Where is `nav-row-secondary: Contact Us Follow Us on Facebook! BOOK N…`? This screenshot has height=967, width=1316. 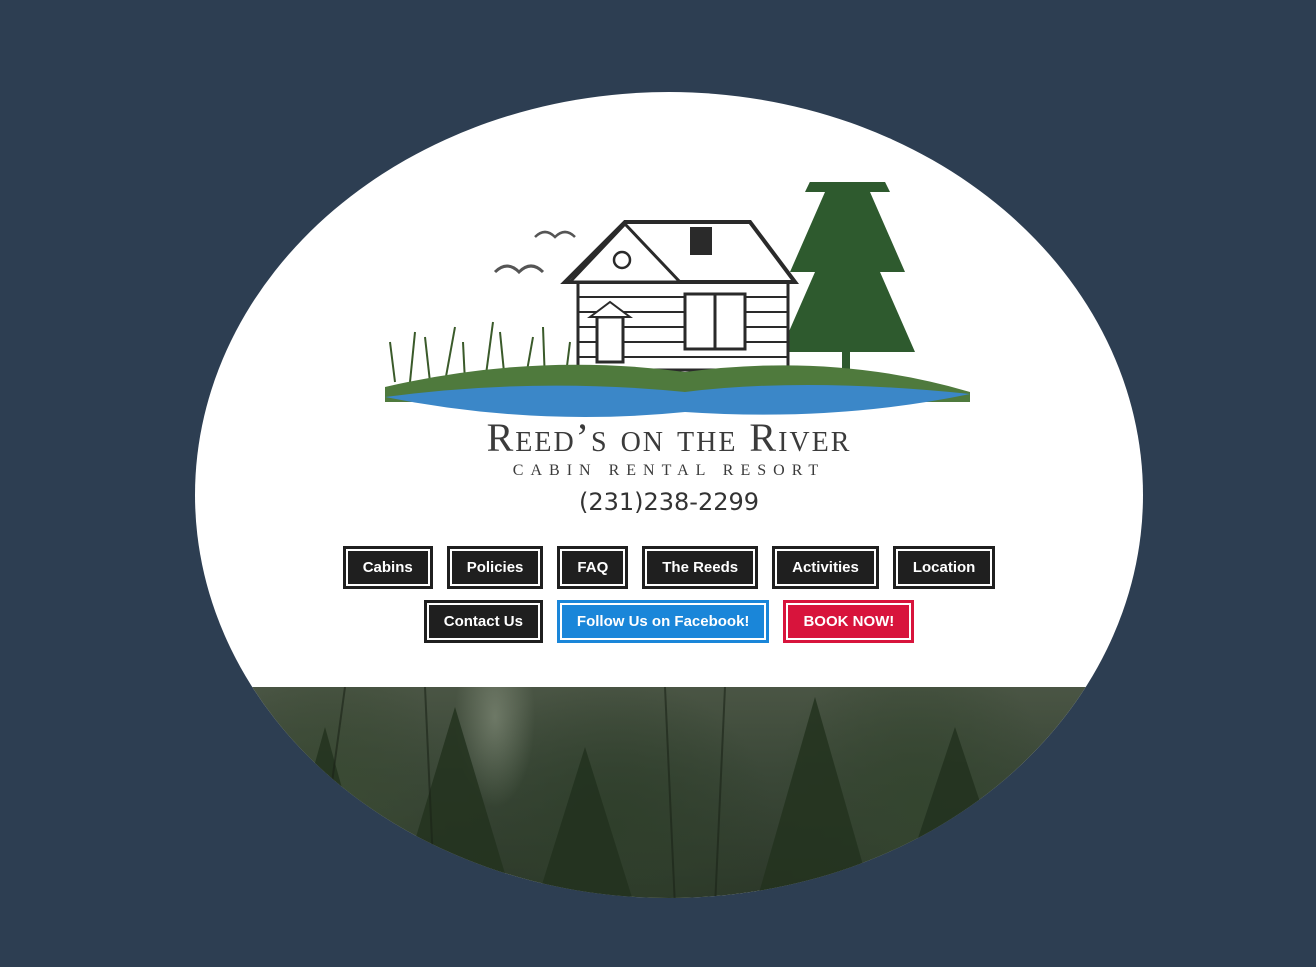
nav-row-secondary: Contact Us Follow Us on Facebook! BOOK N… is located at coordinates (669, 621).